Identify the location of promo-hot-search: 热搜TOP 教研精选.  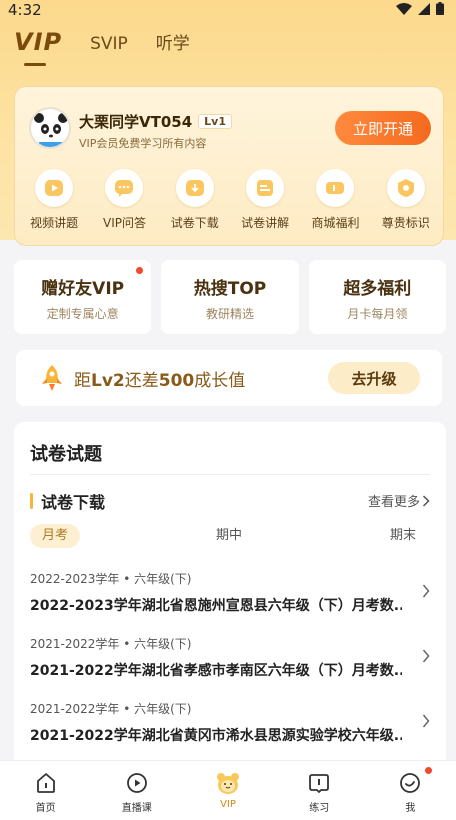
(230, 297).